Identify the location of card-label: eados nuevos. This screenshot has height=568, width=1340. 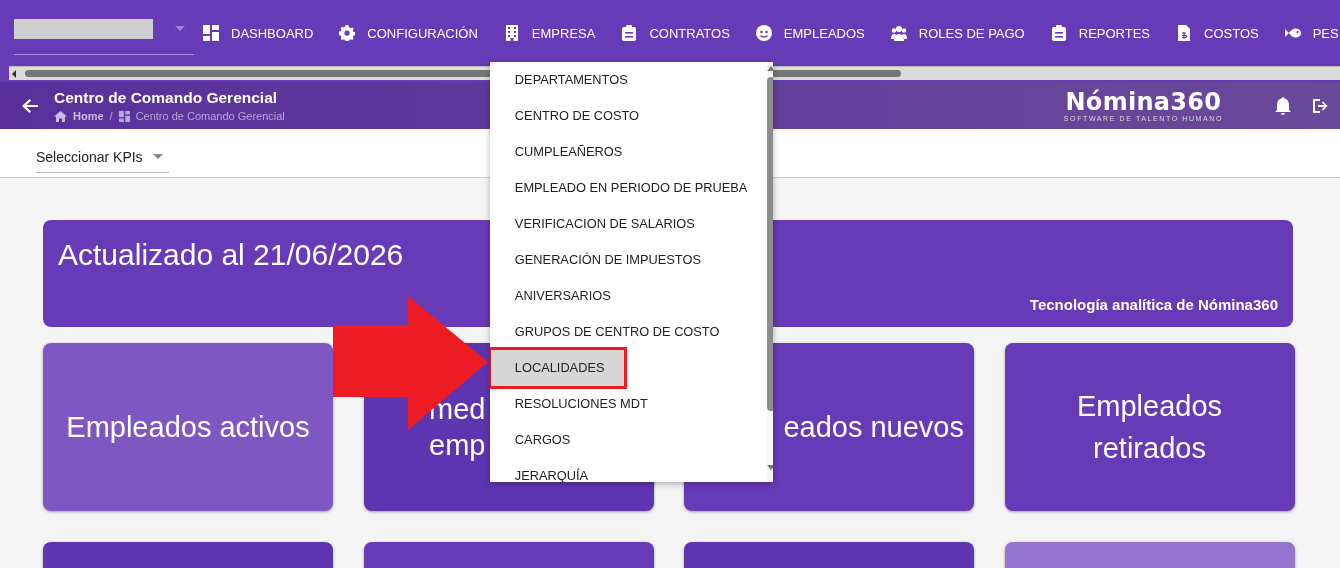
(873, 427).